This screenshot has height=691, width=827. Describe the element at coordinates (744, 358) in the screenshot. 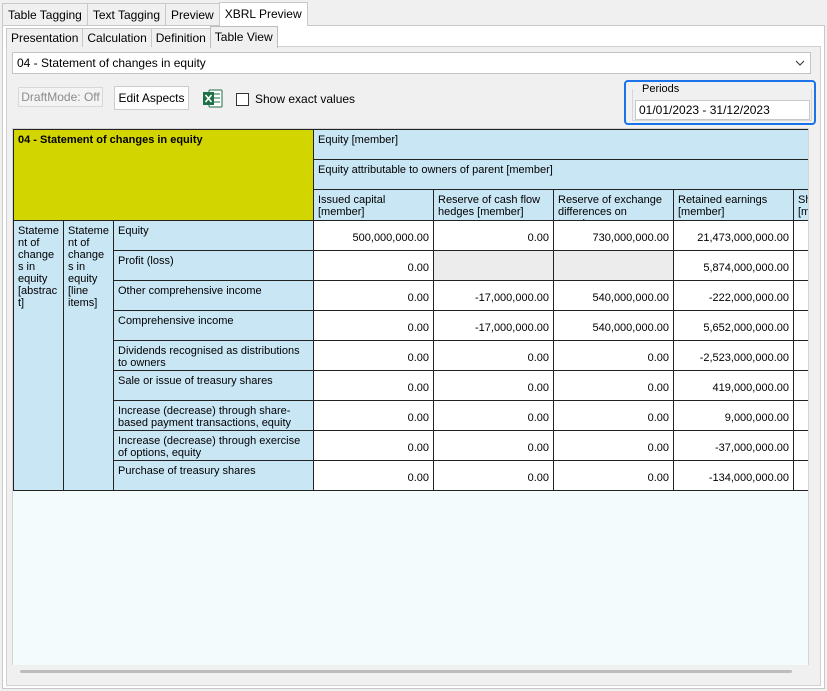

I see `cell-value: -2,523,000,000.00` at that location.